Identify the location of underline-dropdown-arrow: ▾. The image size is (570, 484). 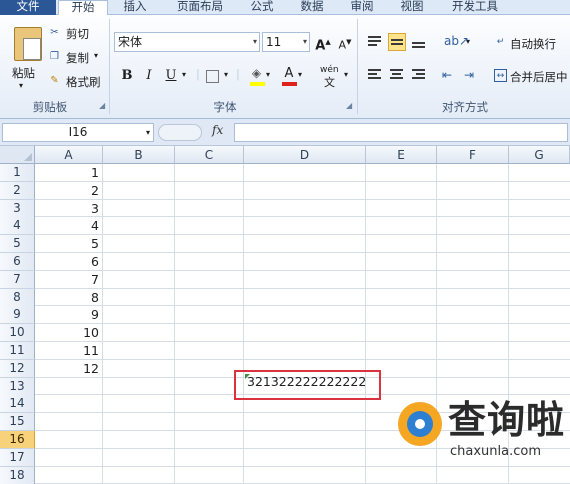
(184, 74).